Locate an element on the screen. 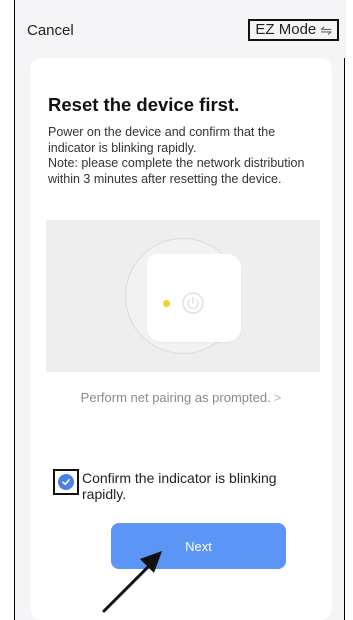  net-pairing-label: Perform net pairing as prompted. is located at coordinates (175, 397).